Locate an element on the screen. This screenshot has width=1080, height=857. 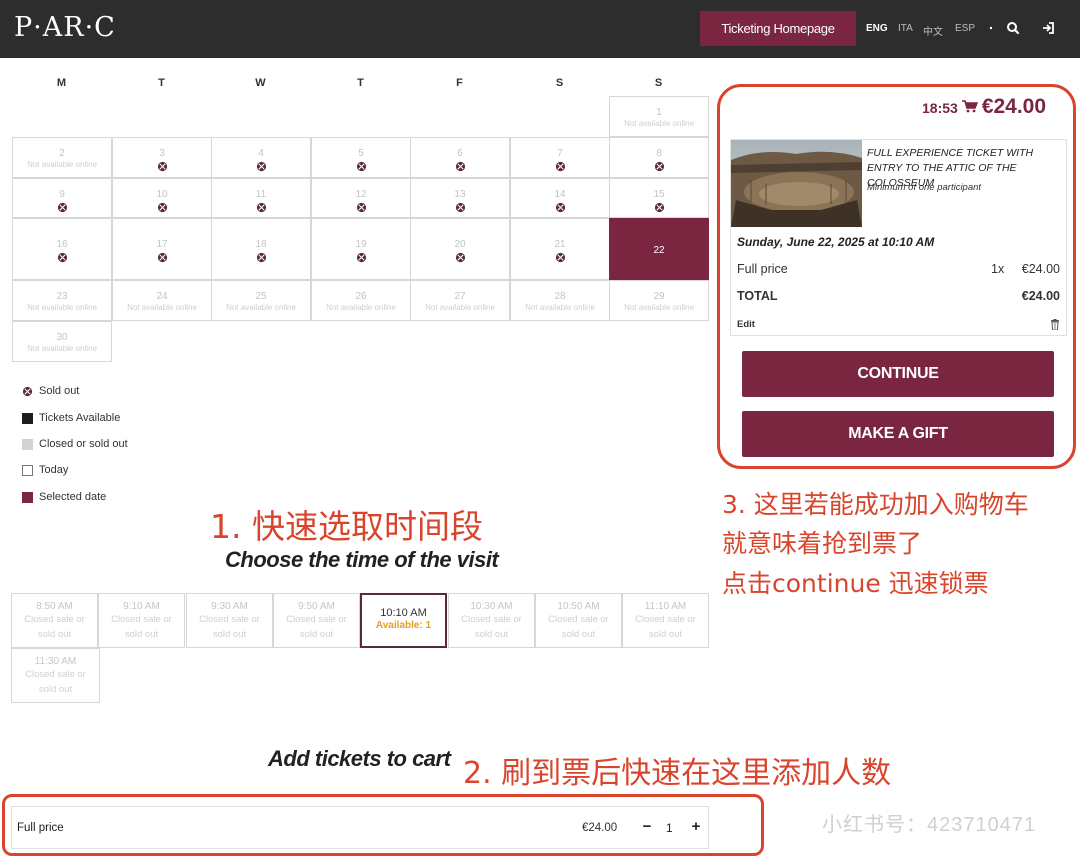
annotation-step2: 2. 刷到票后快速在这里添加人数 is located at coordinates (677, 773).